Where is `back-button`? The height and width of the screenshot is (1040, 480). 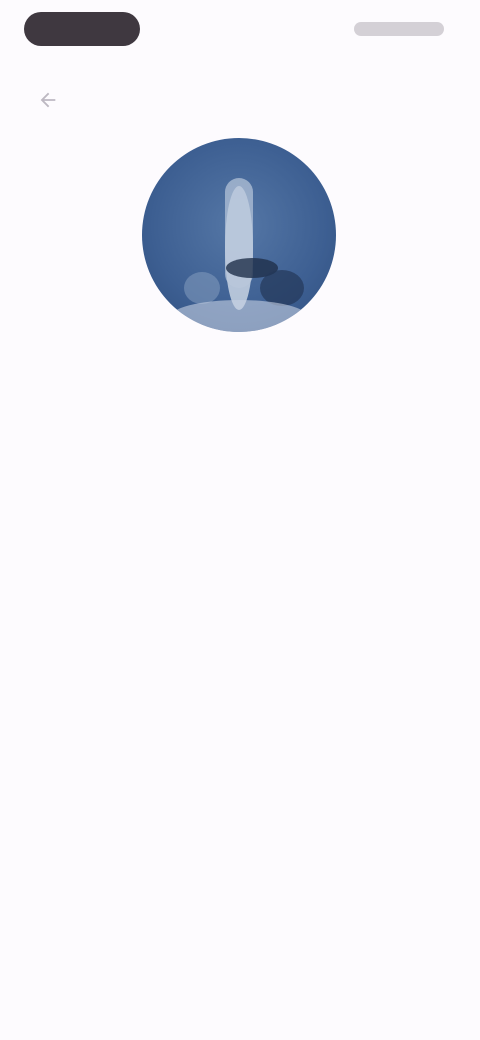
back-button is located at coordinates (48, 100).